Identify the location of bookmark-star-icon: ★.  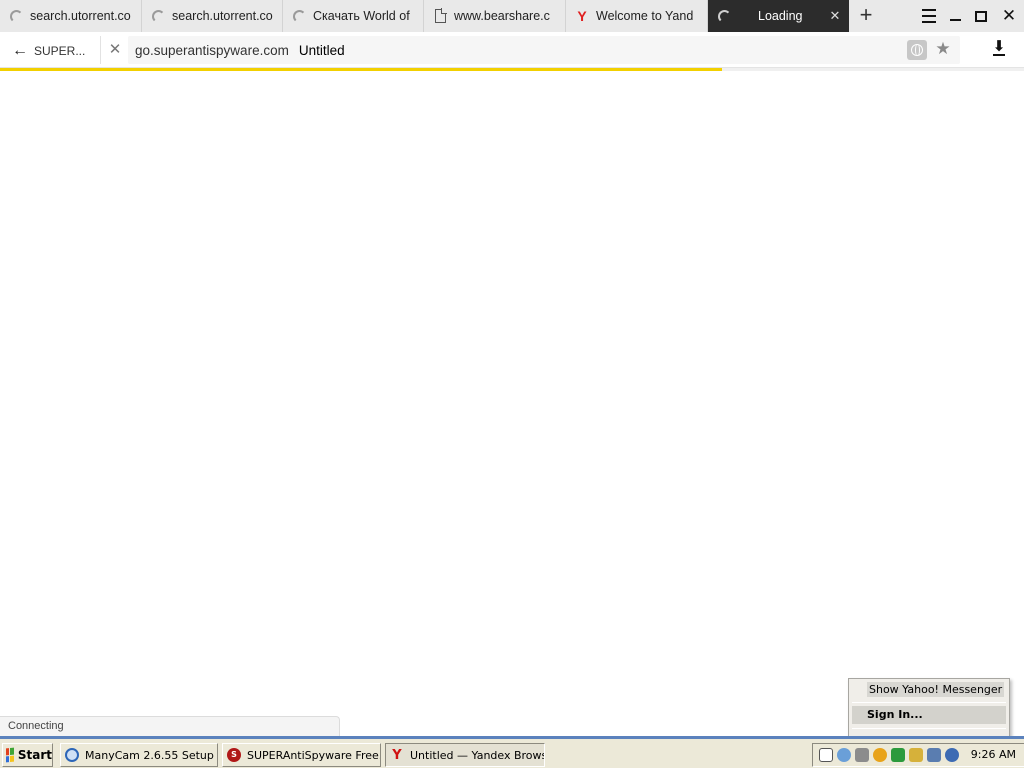
(943, 49).